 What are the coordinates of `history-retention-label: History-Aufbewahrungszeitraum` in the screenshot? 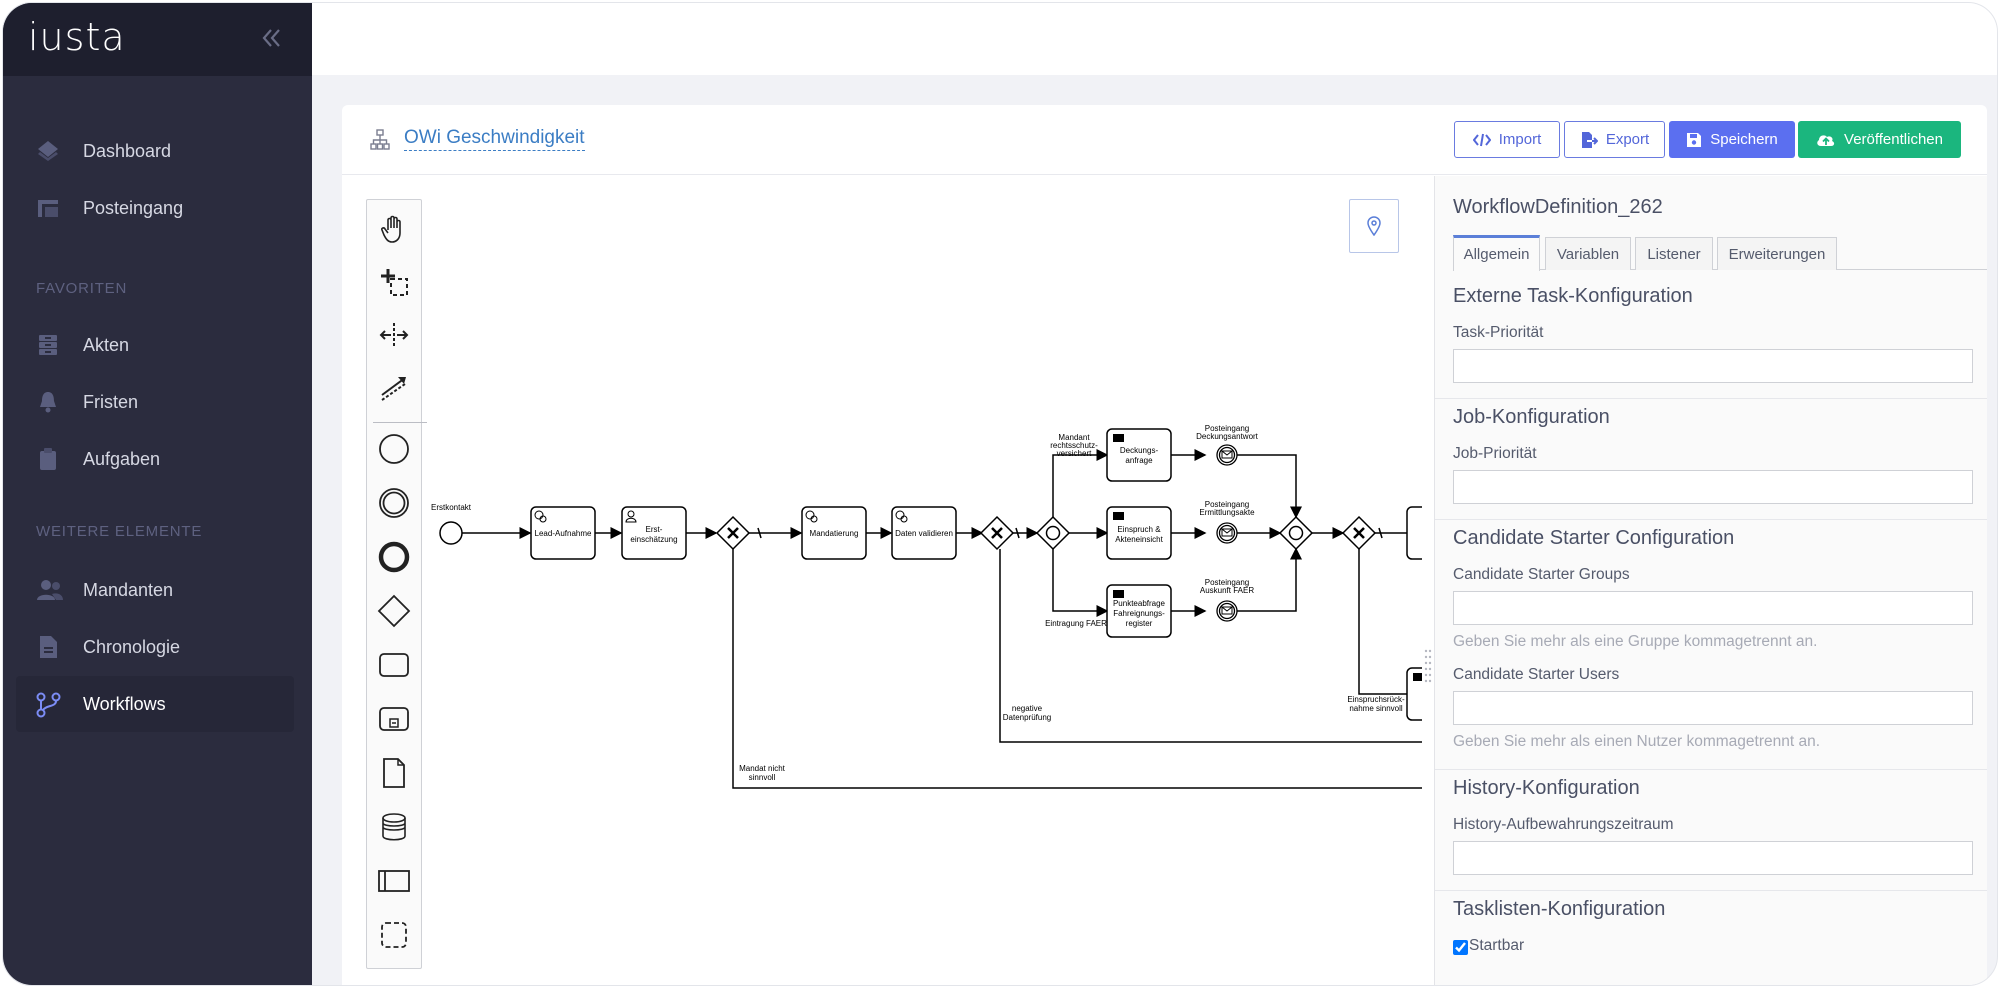 It's located at (1563, 824).